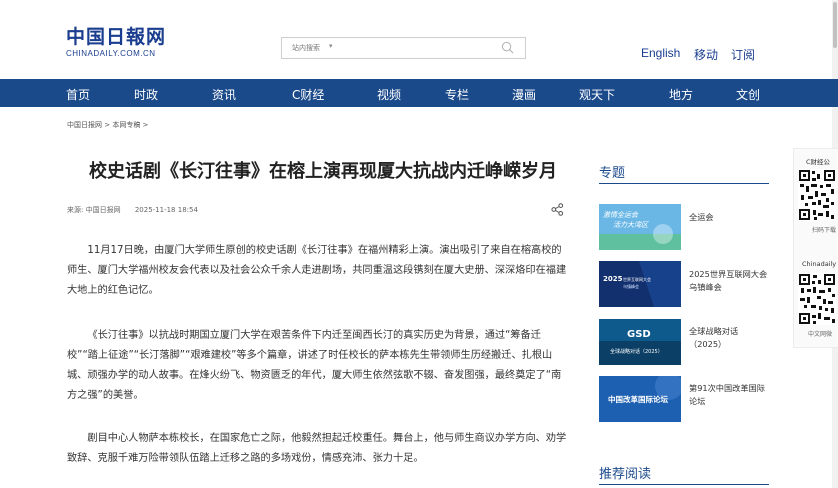 Image resolution: width=838 pixels, height=488 pixels. Describe the element at coordinates (743, 54) in the screenshot. I see `subscribe-link: 订阅` at that location.